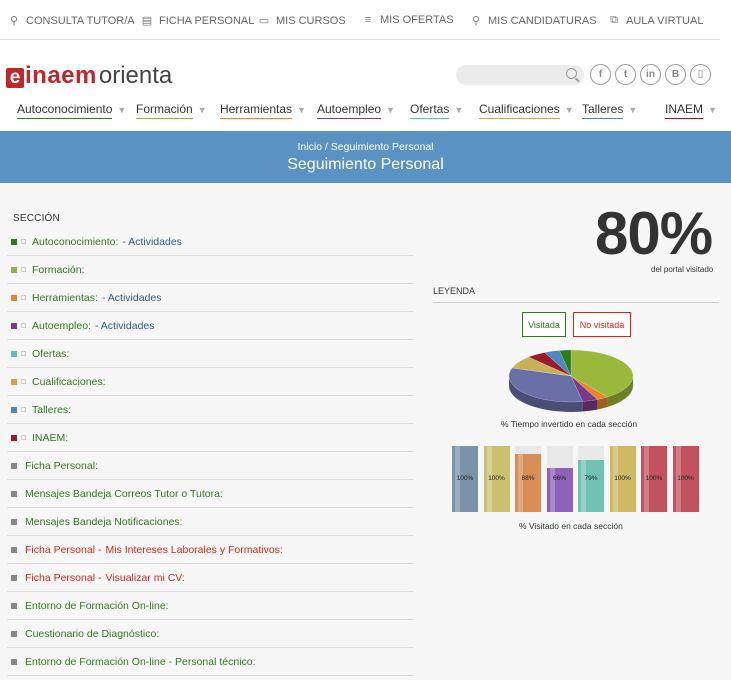 The height and width of the screenshot is (680, 731). Describe the element at coordinates (198, 21) in the screenshot. I see `ficha-personal-link: ▤ FICHA PERSONAL` at that location.